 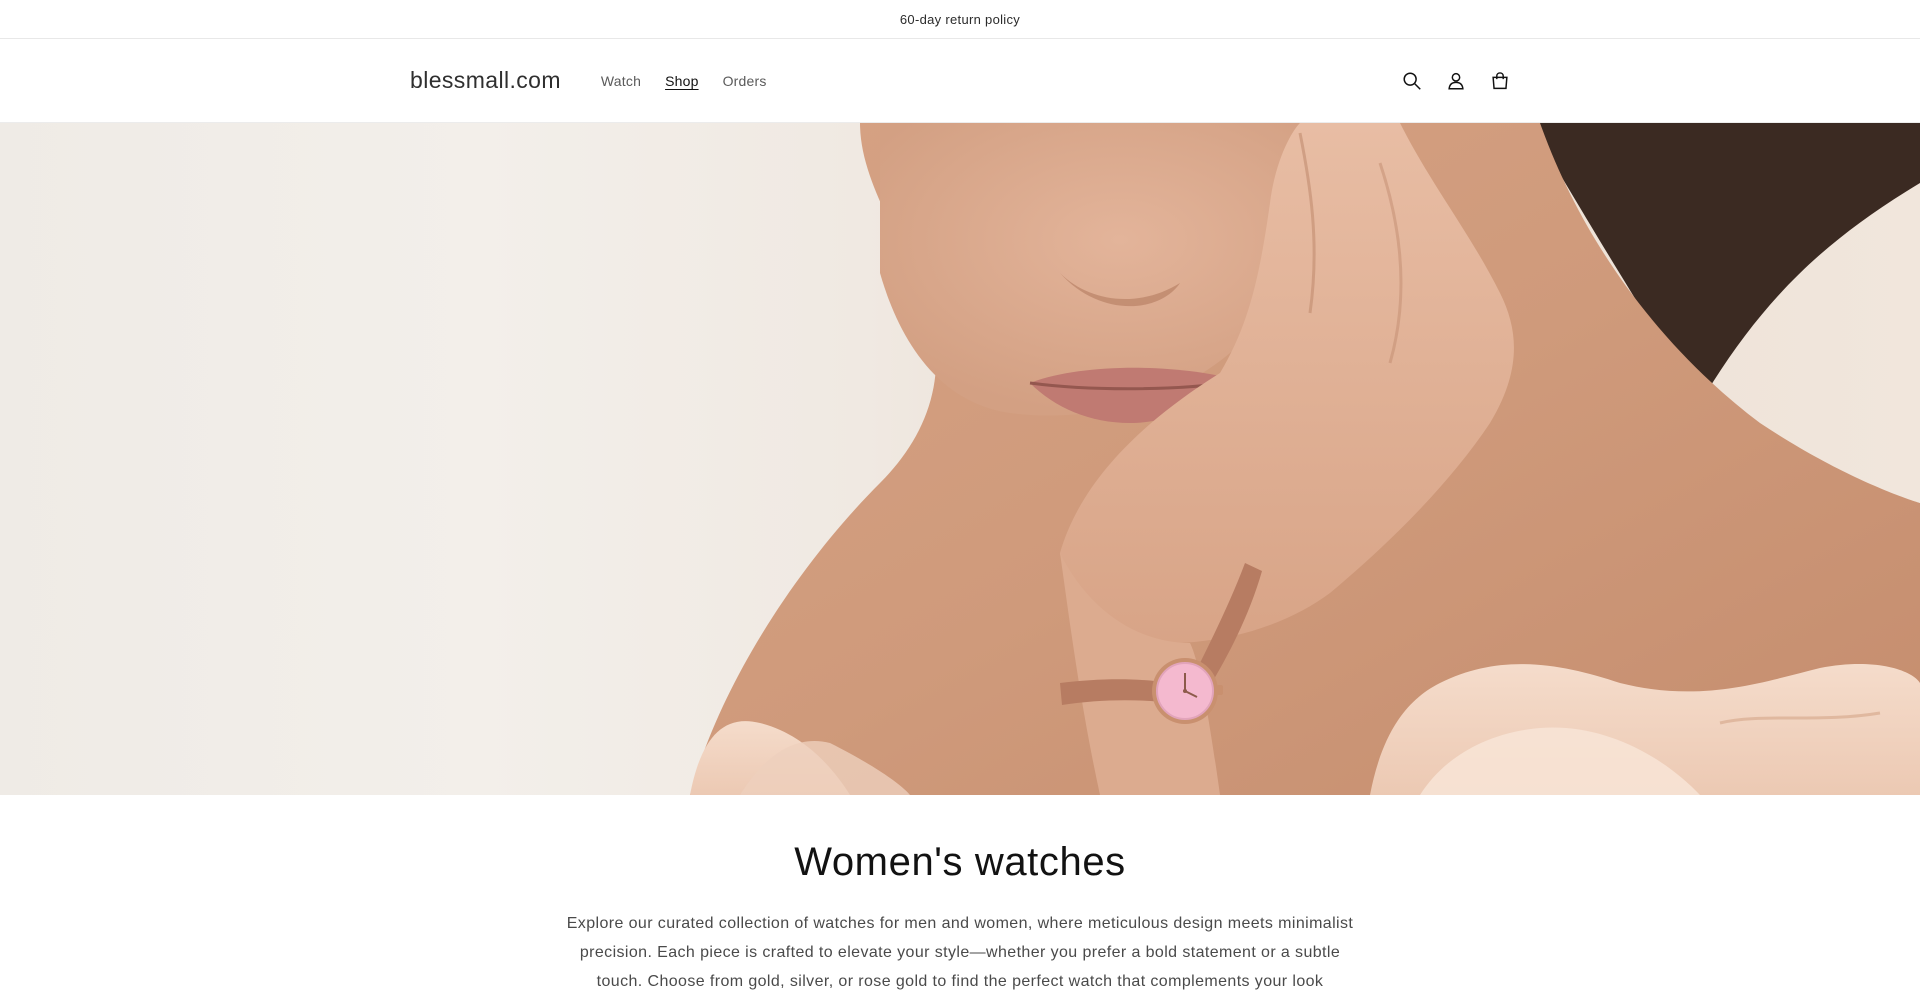 I want to click on header-inner: blessmall.com Watch Shop Orders, so click(x=960, y=80).